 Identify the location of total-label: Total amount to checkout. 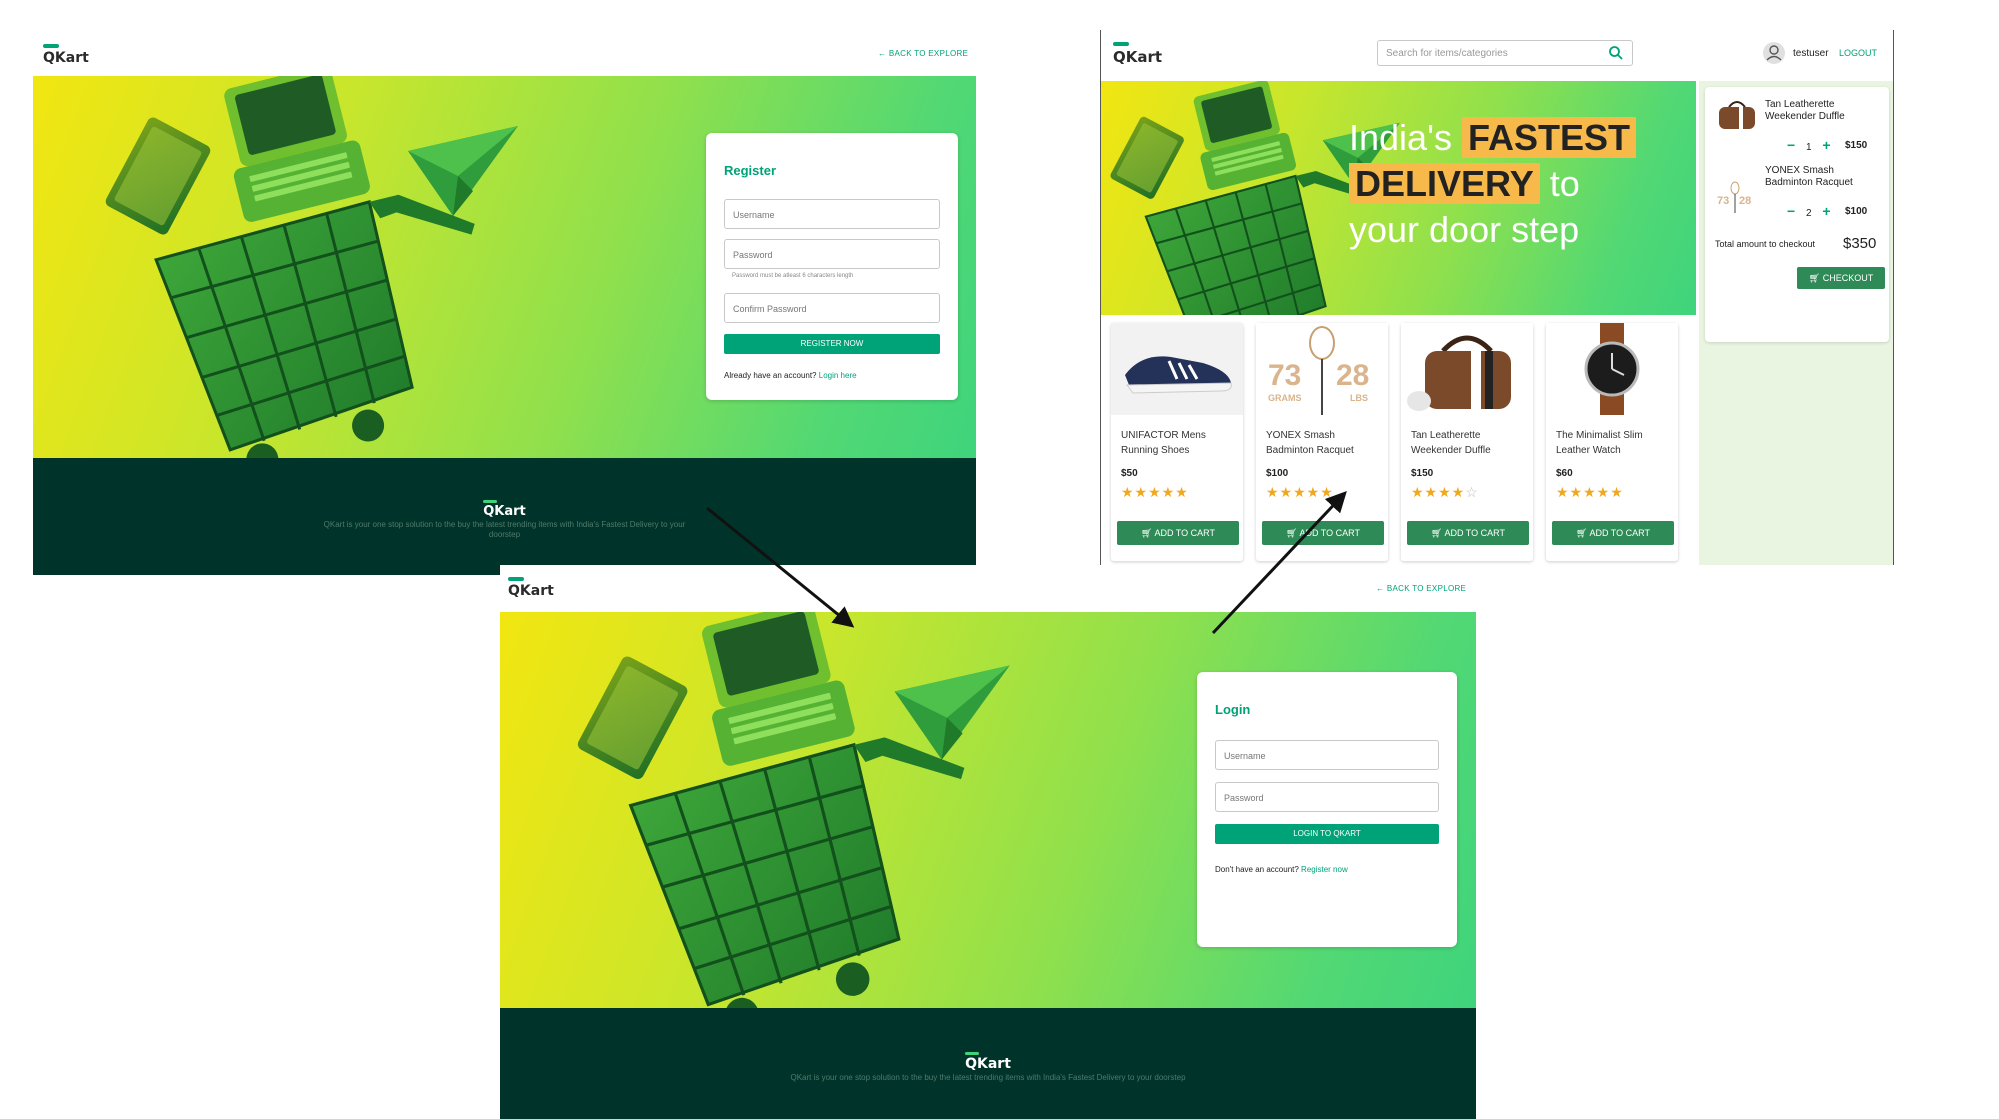
(1765, 244).